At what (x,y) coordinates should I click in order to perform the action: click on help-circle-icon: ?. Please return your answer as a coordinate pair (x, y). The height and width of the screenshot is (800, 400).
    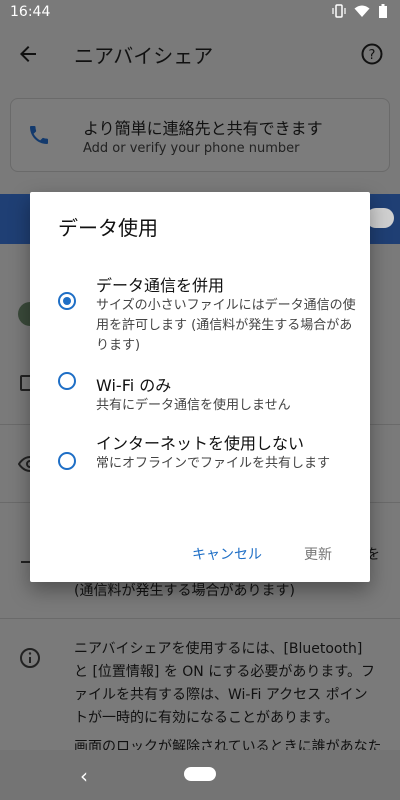
    Looking at the image, I should click on (372, 54).